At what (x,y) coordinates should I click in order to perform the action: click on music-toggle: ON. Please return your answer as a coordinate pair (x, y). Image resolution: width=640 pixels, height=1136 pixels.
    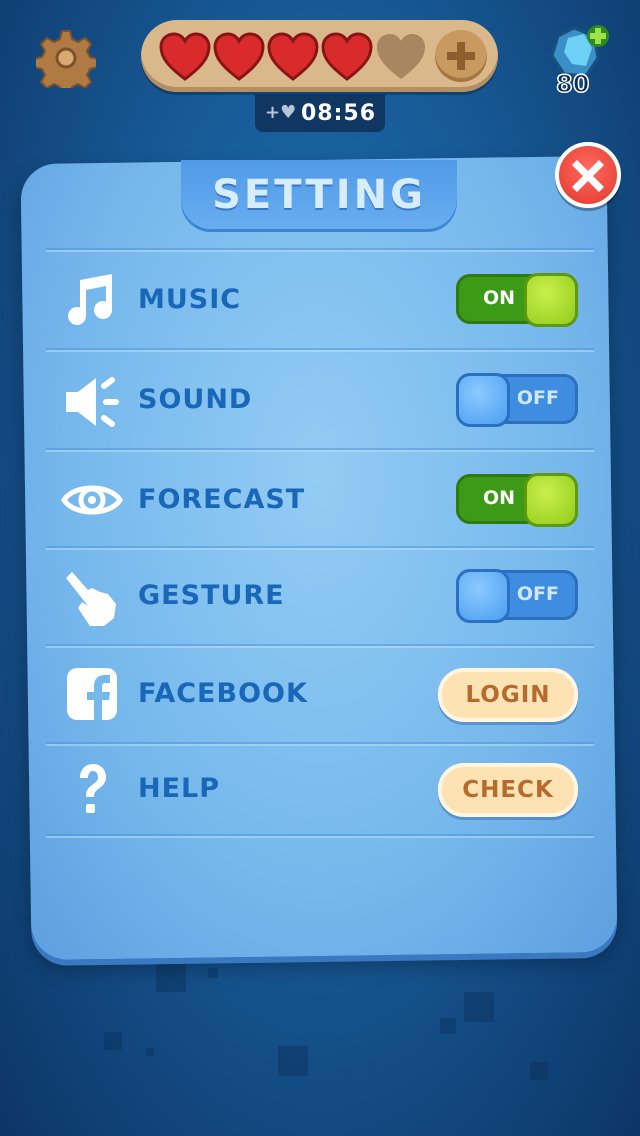
    Looking at the image, I should click on (517, 300).